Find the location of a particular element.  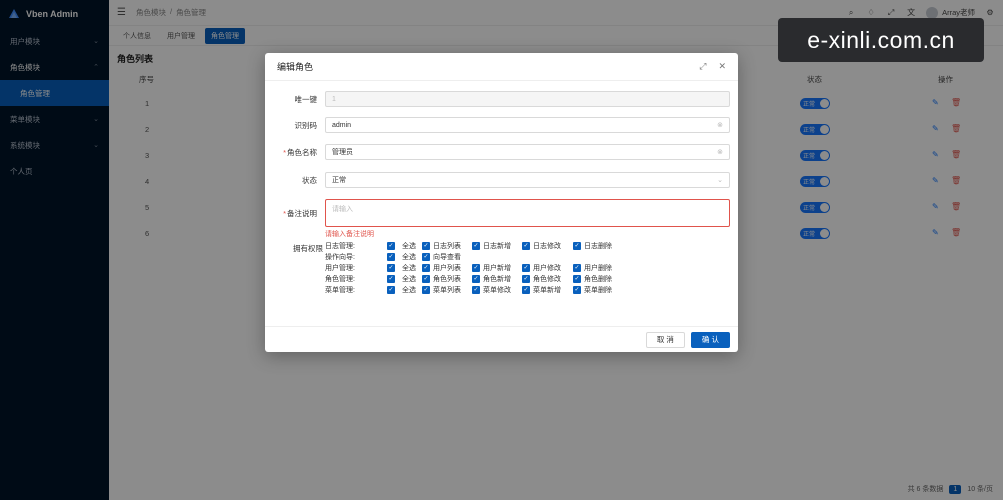

permission-row: 用户管理: ✓ 全选 ✓ 用户列表 ✓ 用户新增 ✓ 用户修改 ✓ 用户删除 is located at coordinates (525, 268).